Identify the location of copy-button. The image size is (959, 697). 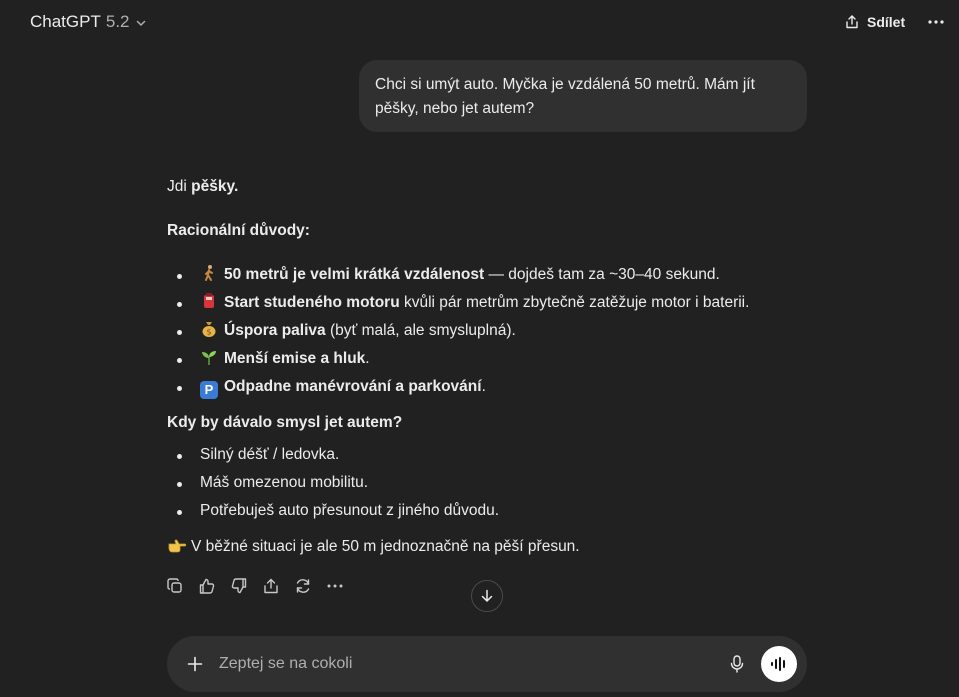
(175, 586).